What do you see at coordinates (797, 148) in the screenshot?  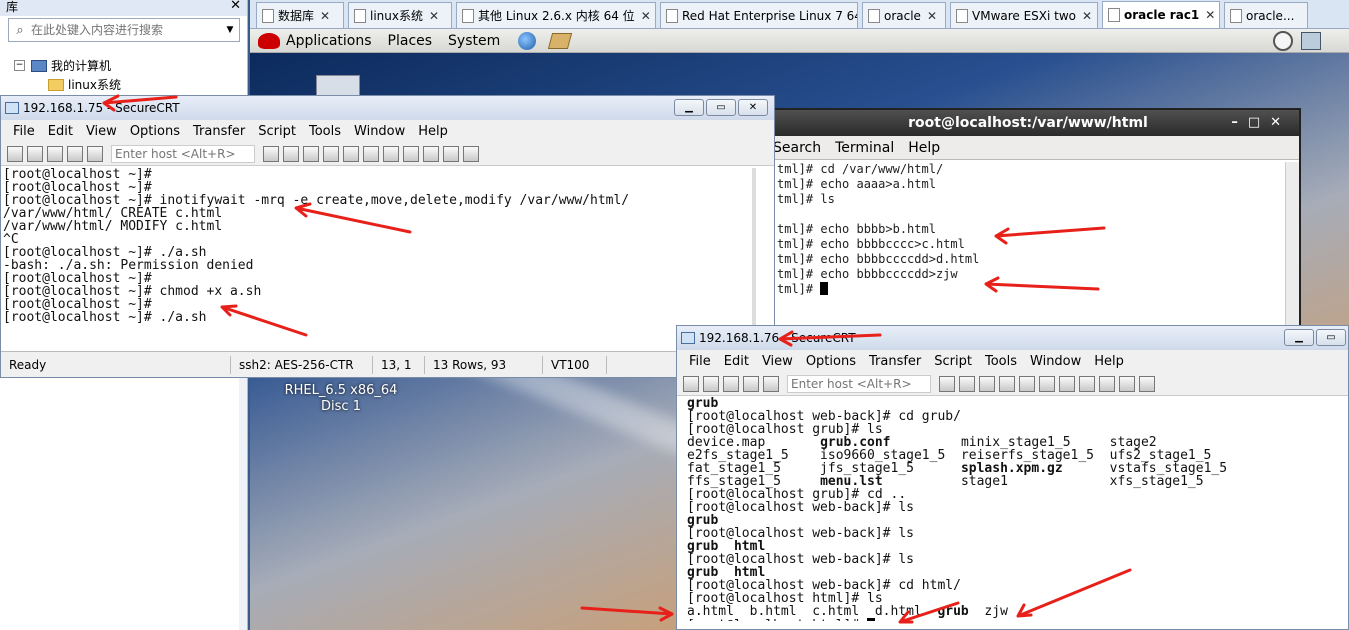 I see `menu-search: Search` at bounding box center [797, 148].